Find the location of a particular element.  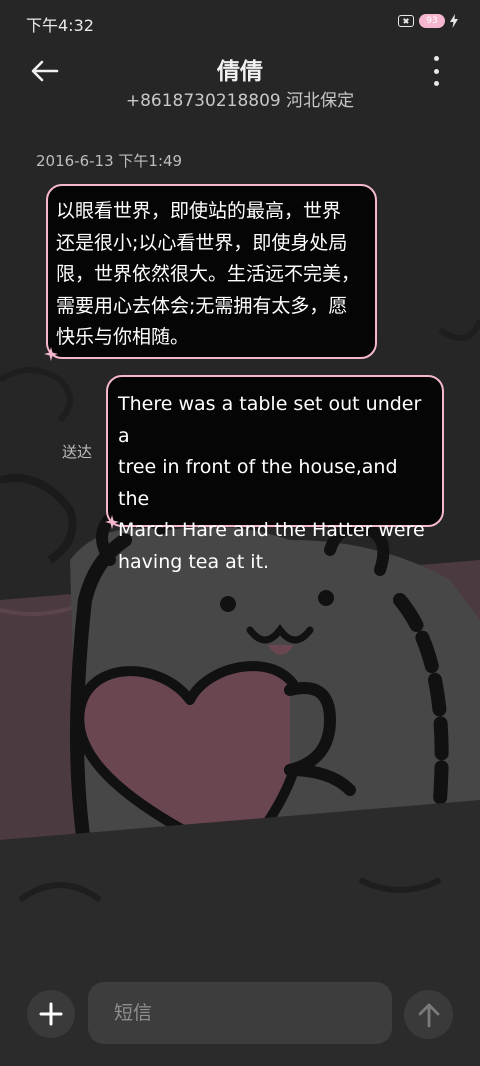

status-bar: 下午4:32 93 is located at coordinates (240, 22).